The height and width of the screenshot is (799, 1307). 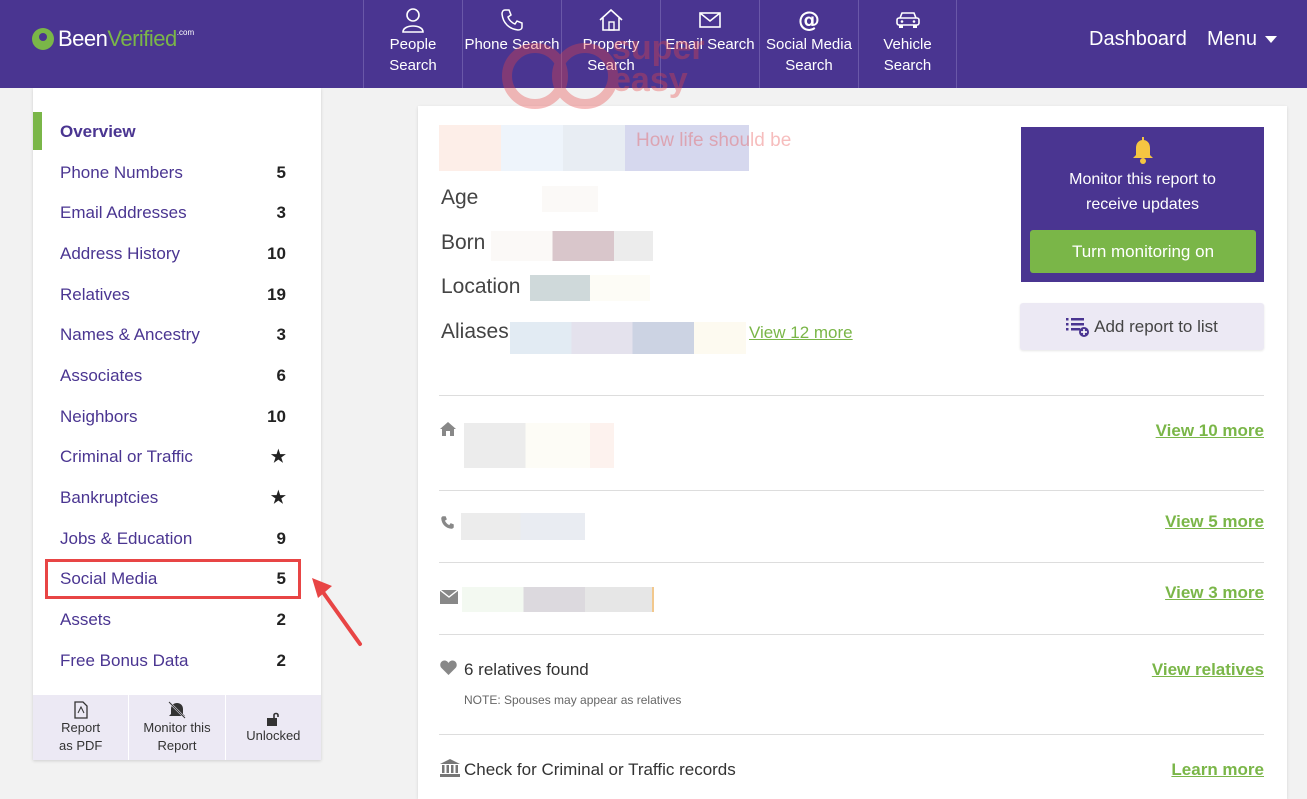 What do you see at coordinates (611, 55) in the screenshot?
I see `tab-property-search-label: Property Search` at bounding box center [611, 55].